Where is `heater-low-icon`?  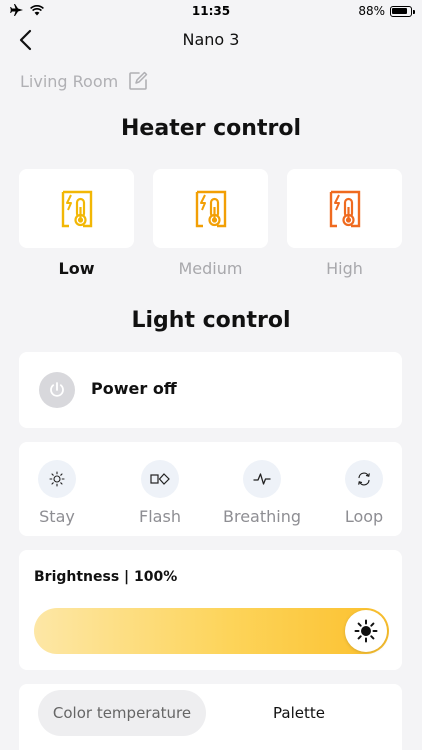
heater-low-icon is located at coordinates (76, 208).